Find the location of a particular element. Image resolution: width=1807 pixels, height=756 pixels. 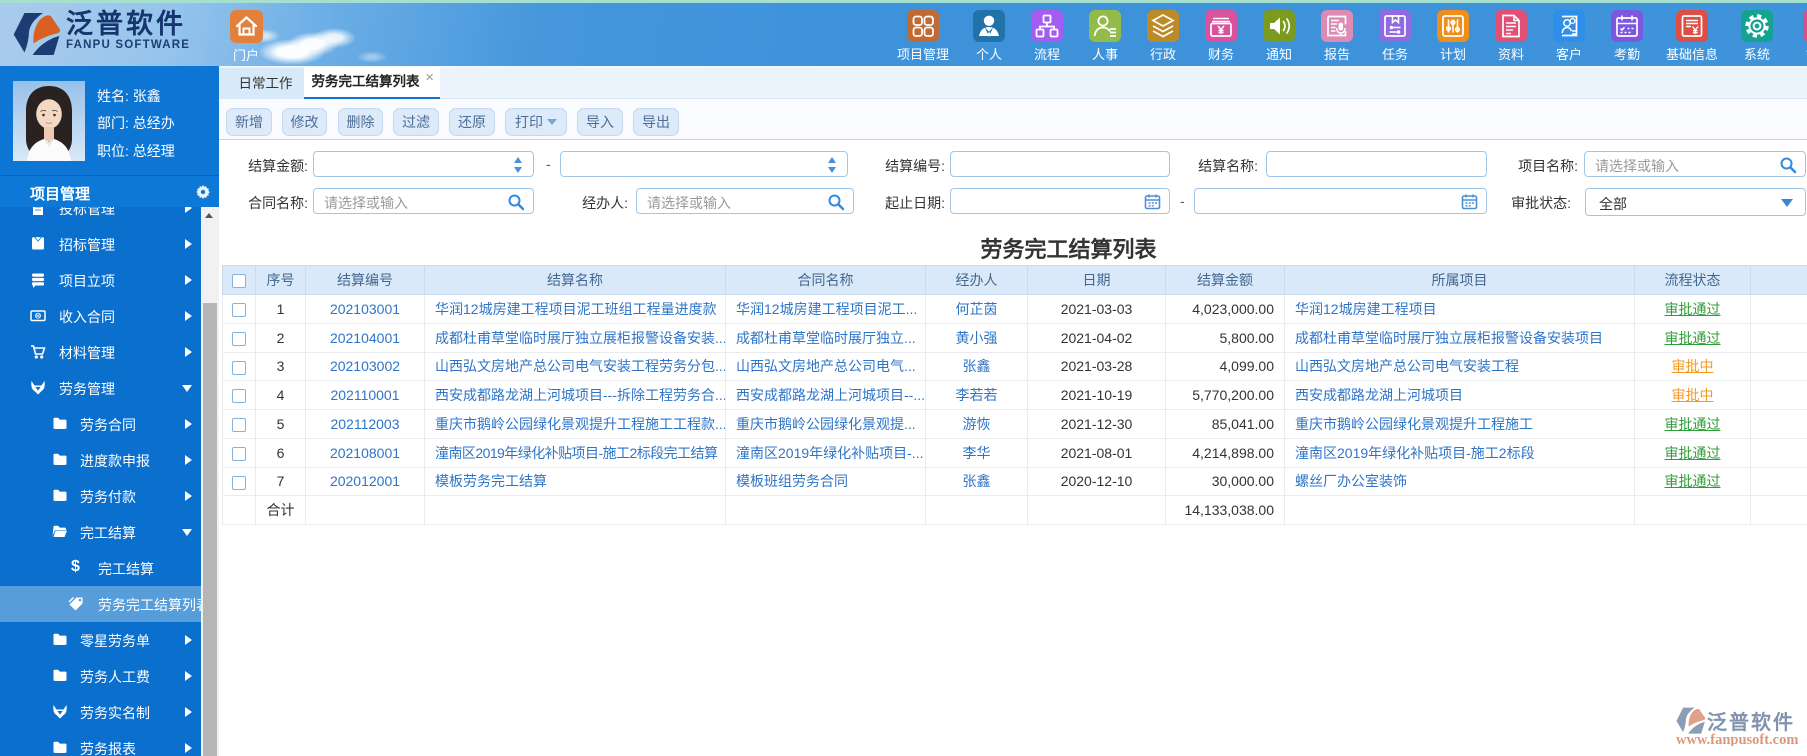

svg-text: 泛普软件 is located at coordinates (1751, 722).